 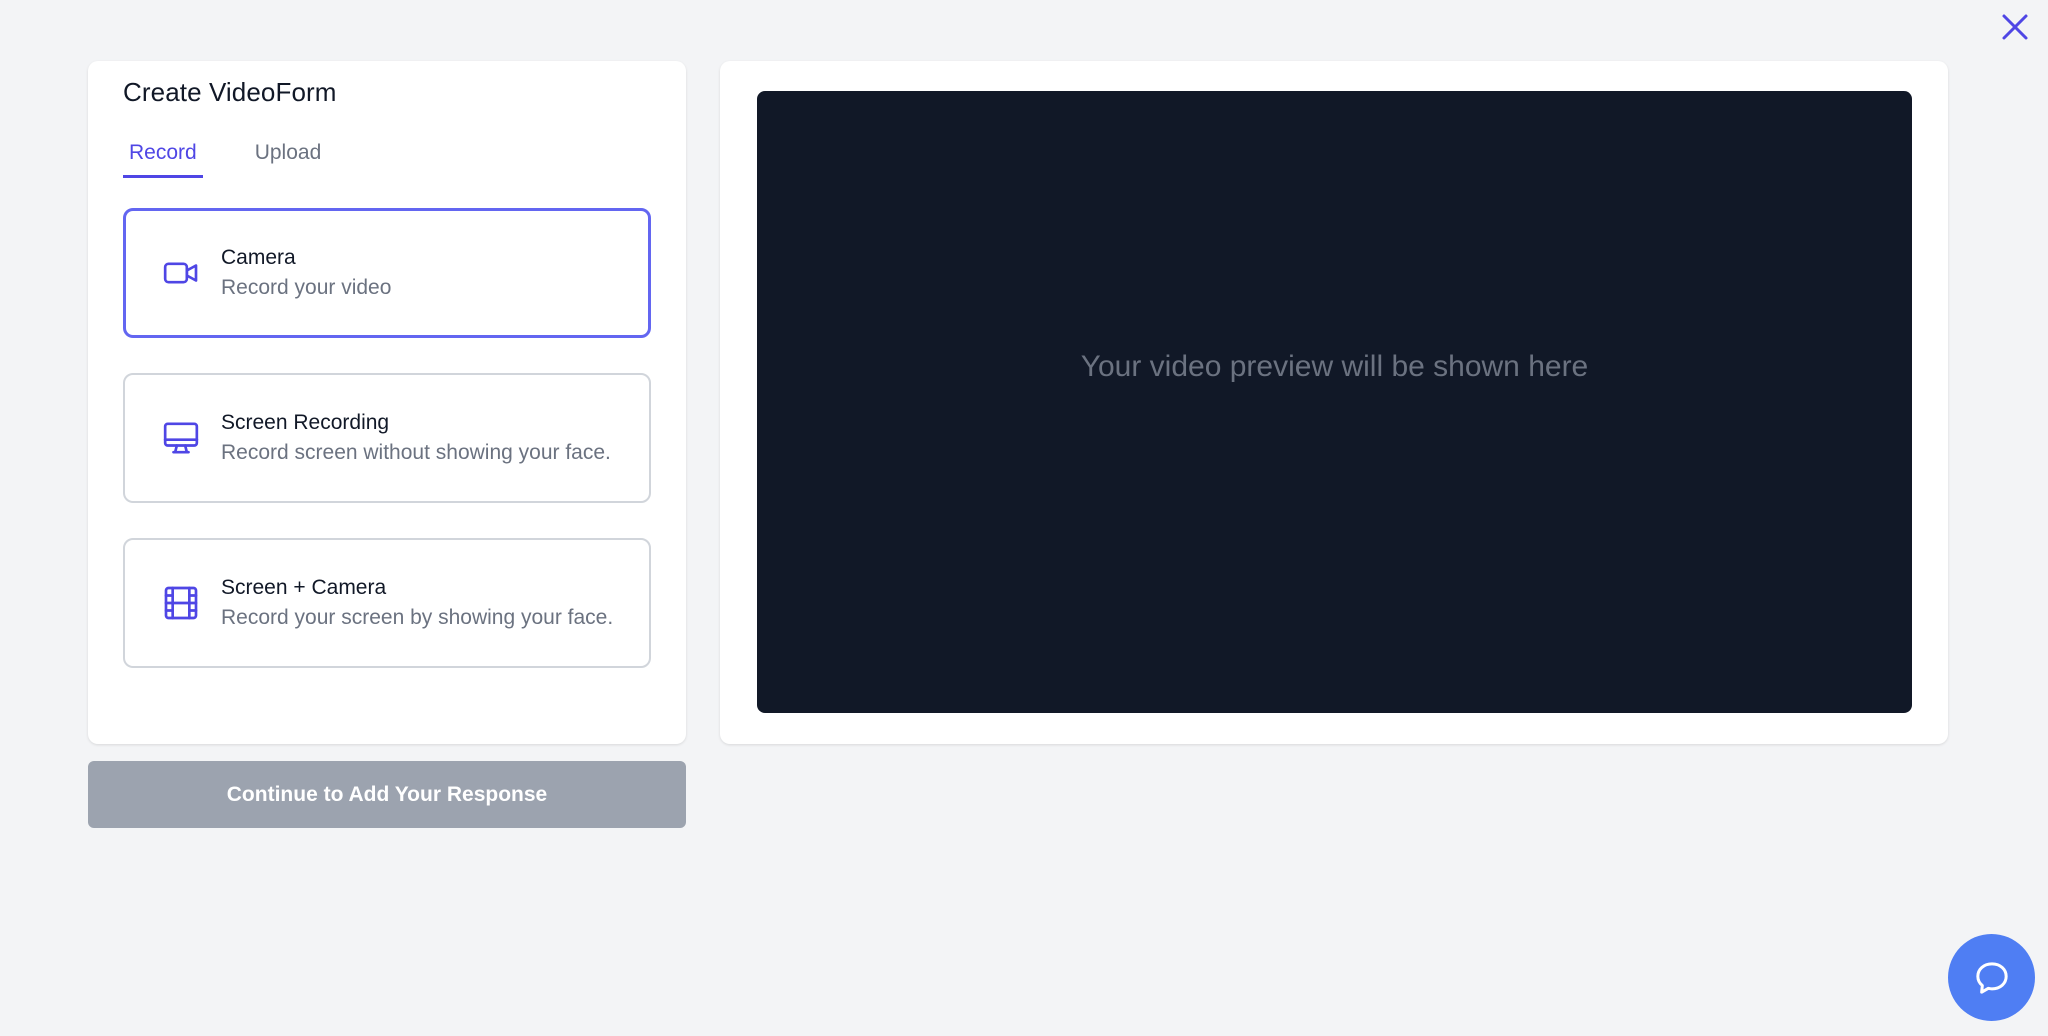 I want to click on video-camera-icon, so click(x=181, y=273).